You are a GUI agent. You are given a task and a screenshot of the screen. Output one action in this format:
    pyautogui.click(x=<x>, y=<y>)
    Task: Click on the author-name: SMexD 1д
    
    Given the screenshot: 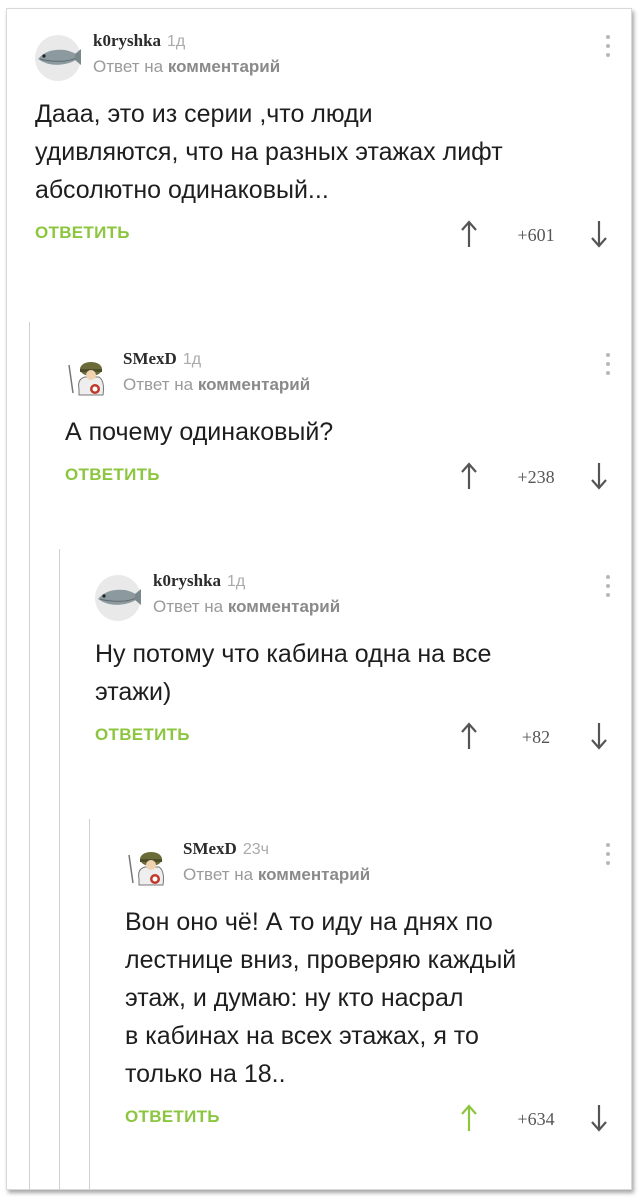 What is the action you would take?
    pyautogui.click(x=162, y=359)
    